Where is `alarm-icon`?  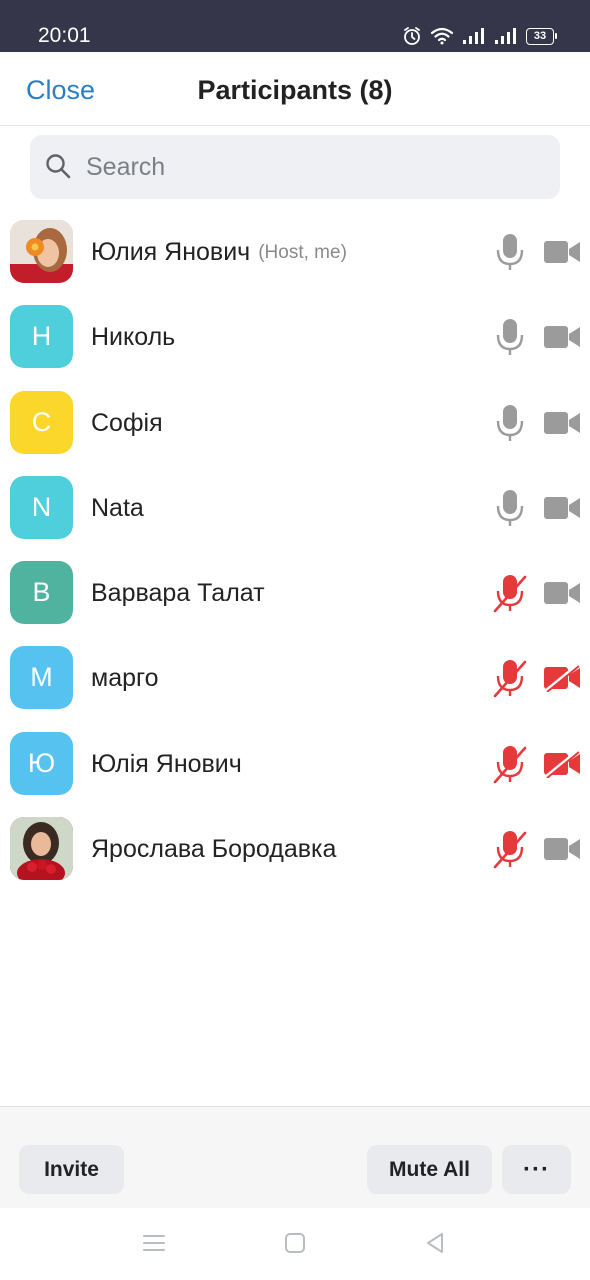 alarm-icon is located at coordinates (412, 36).